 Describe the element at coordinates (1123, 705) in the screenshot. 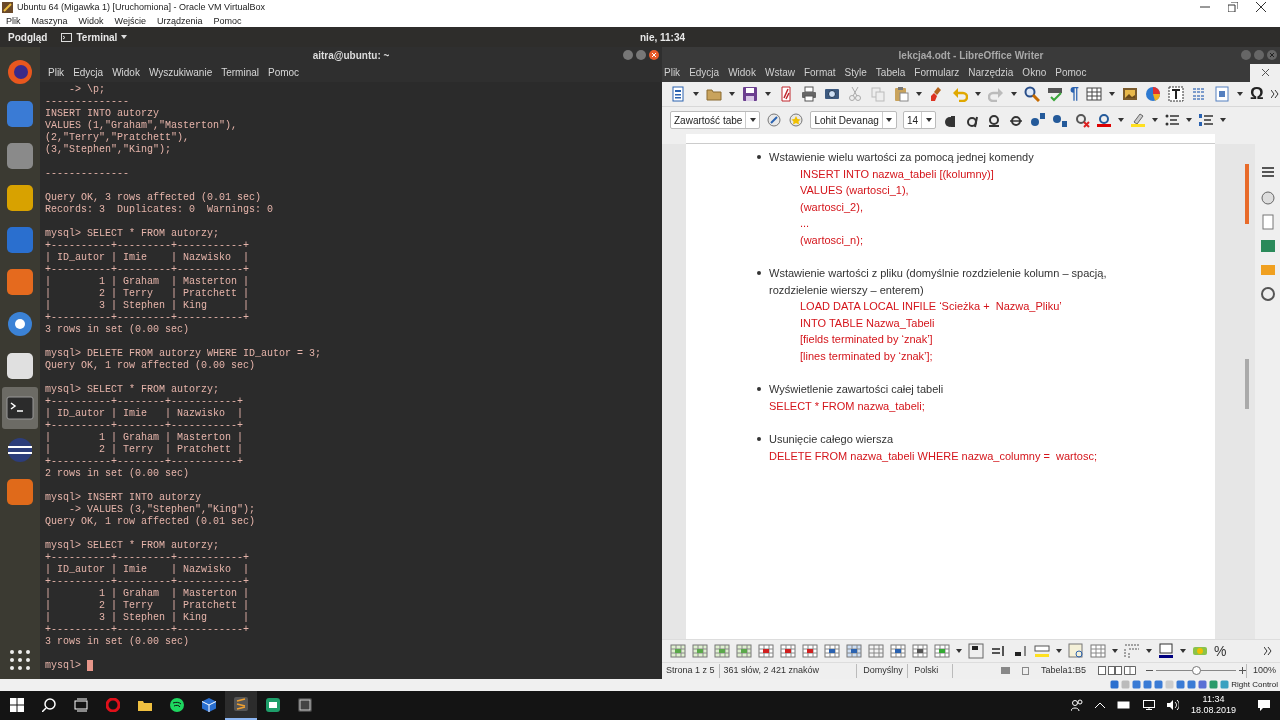

I see `battery-icon` at that location.